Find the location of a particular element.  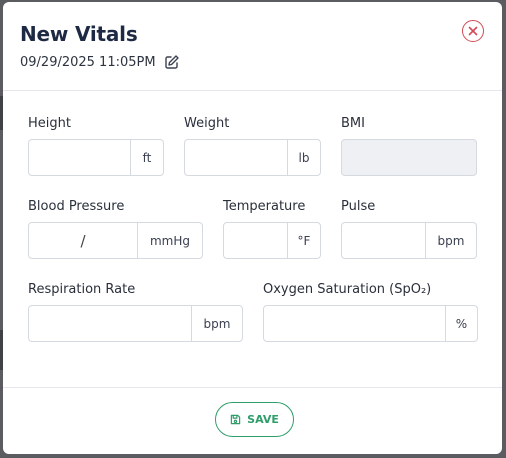

height-field: ft is located at coordinates (96, 157).